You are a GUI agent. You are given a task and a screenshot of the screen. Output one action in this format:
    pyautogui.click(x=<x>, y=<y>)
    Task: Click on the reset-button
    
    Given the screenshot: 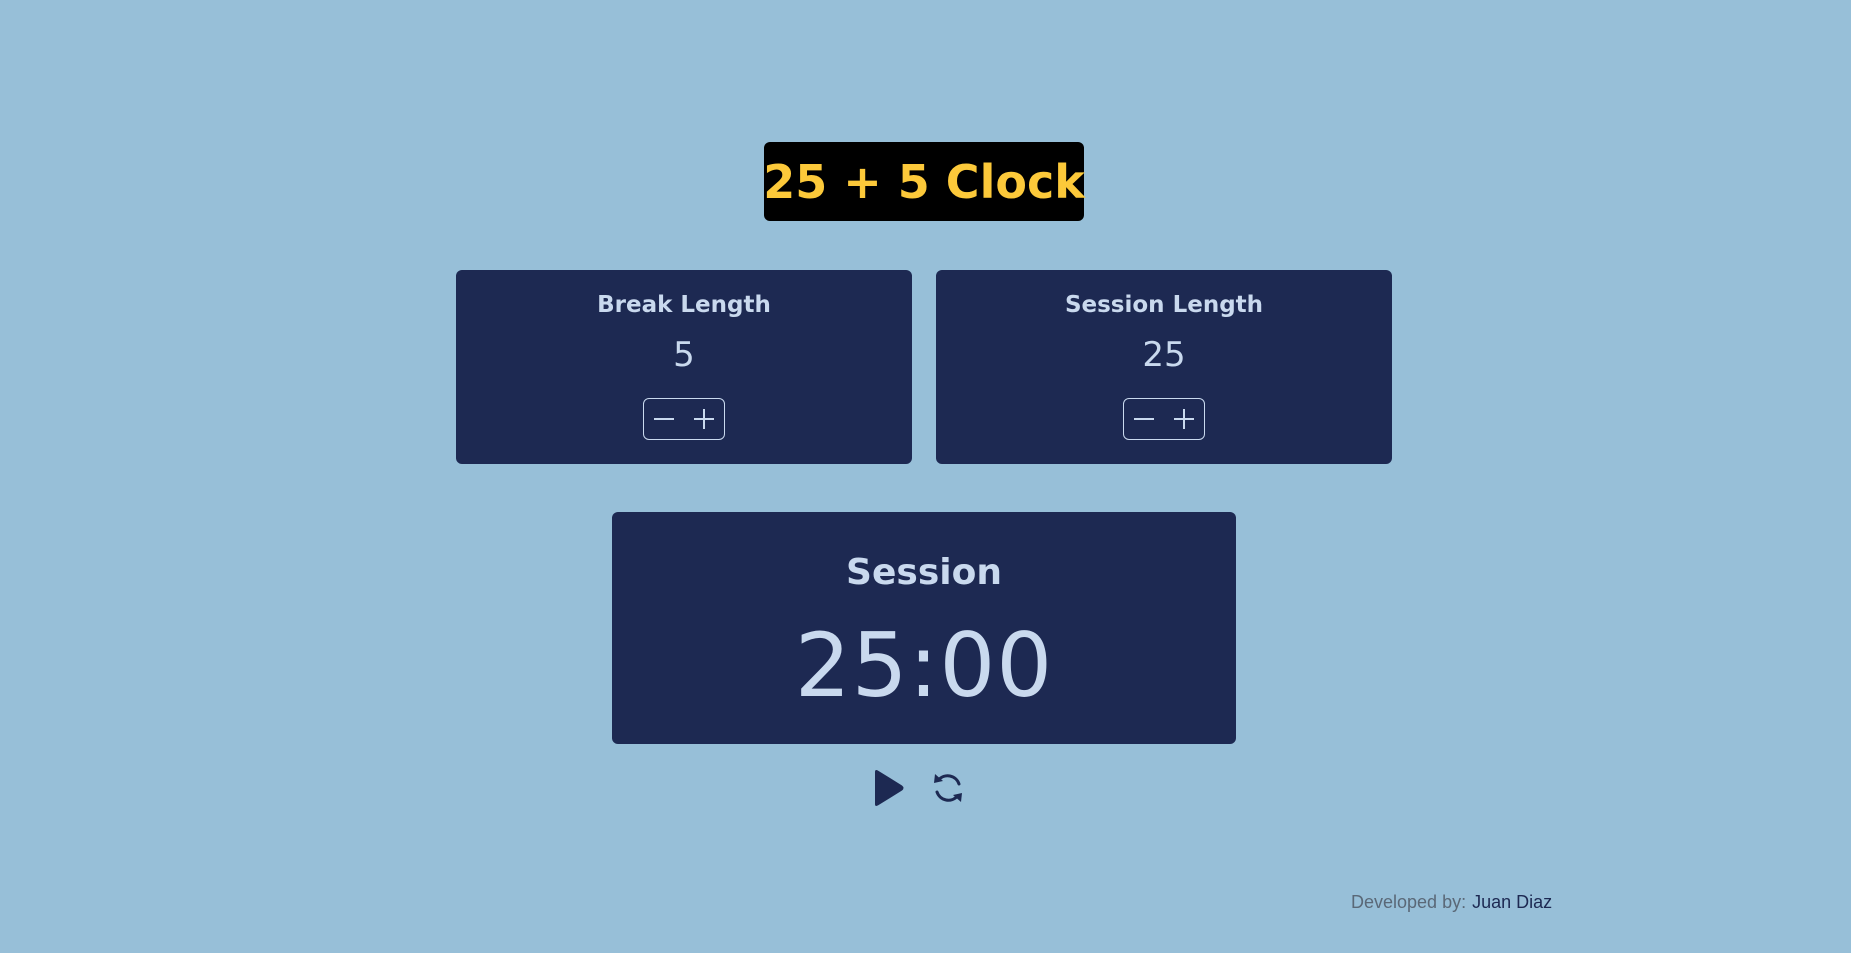 What is the action you would take?
    pyautogui.click(x=948, y=788)
    